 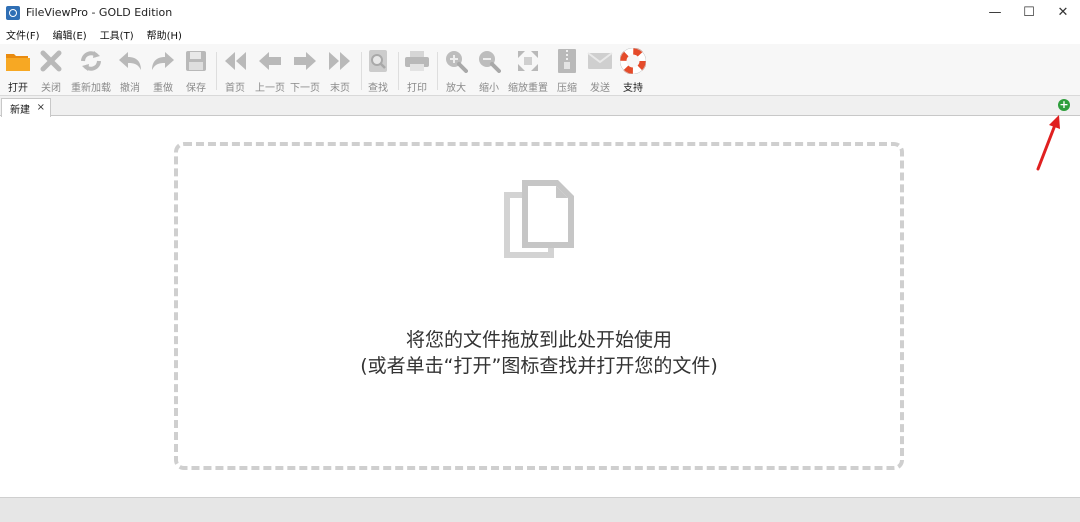 I want to click on zoom-in-icon, so click(x=456, y=61).